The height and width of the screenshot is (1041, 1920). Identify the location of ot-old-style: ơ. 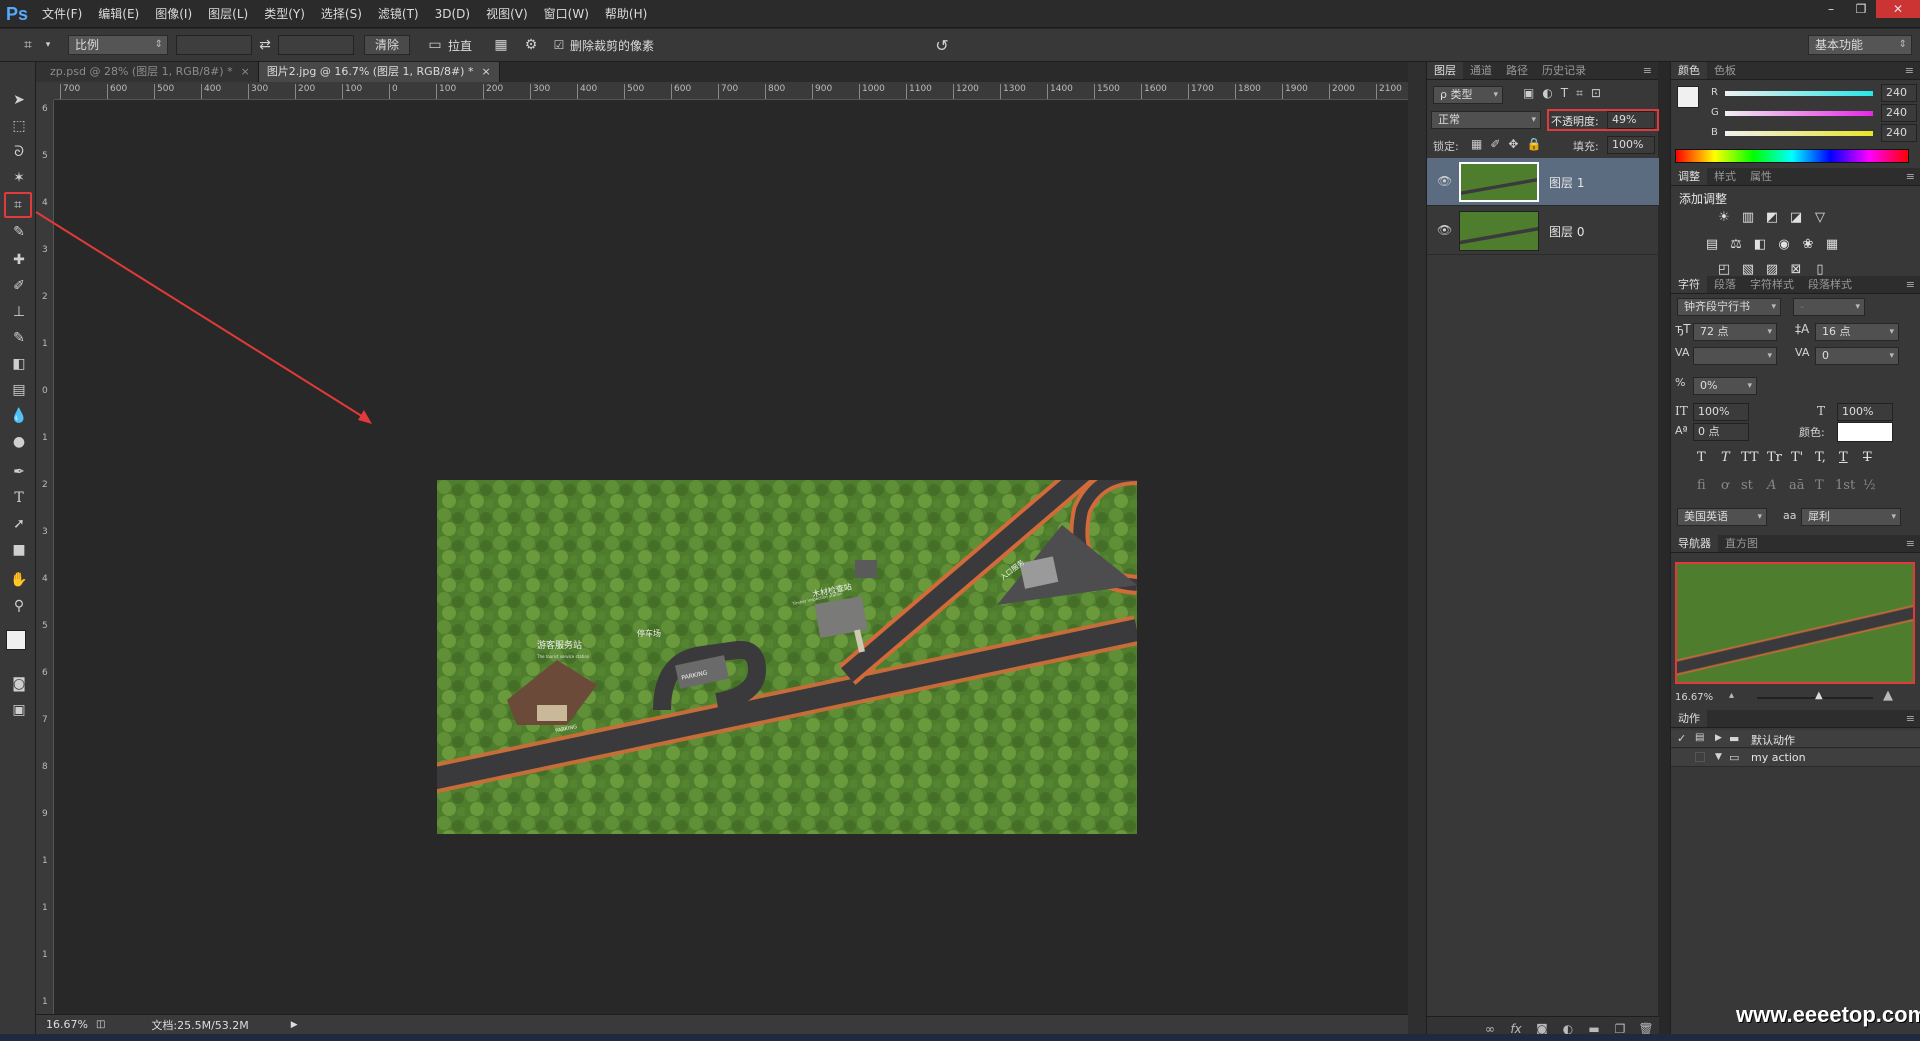
(1725, 485).